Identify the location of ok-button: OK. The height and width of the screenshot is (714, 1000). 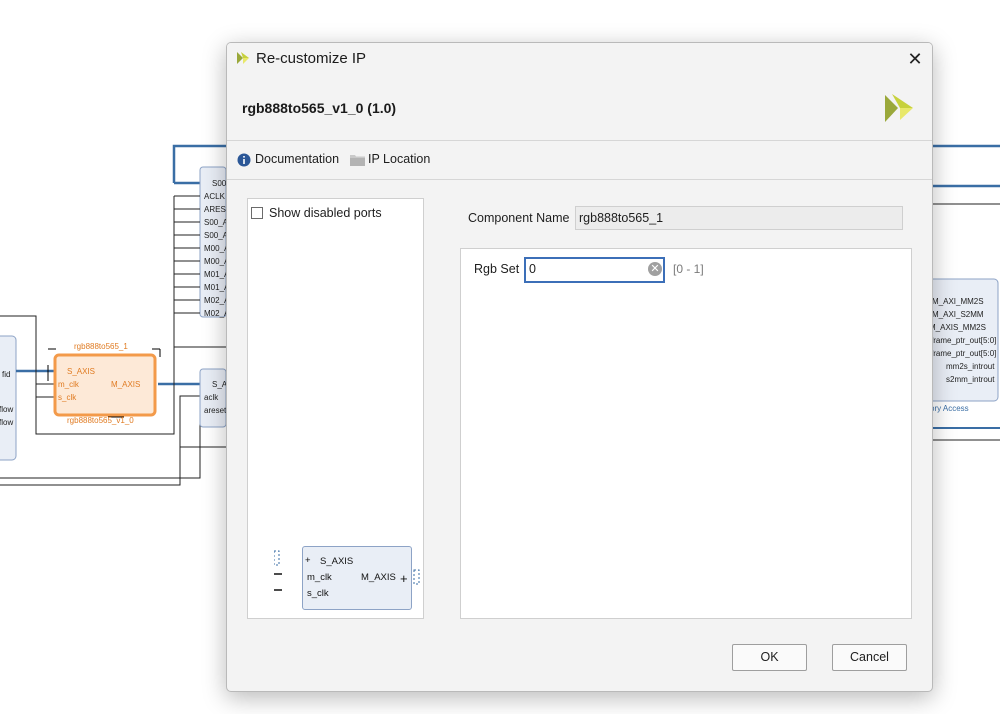
(769, 657).